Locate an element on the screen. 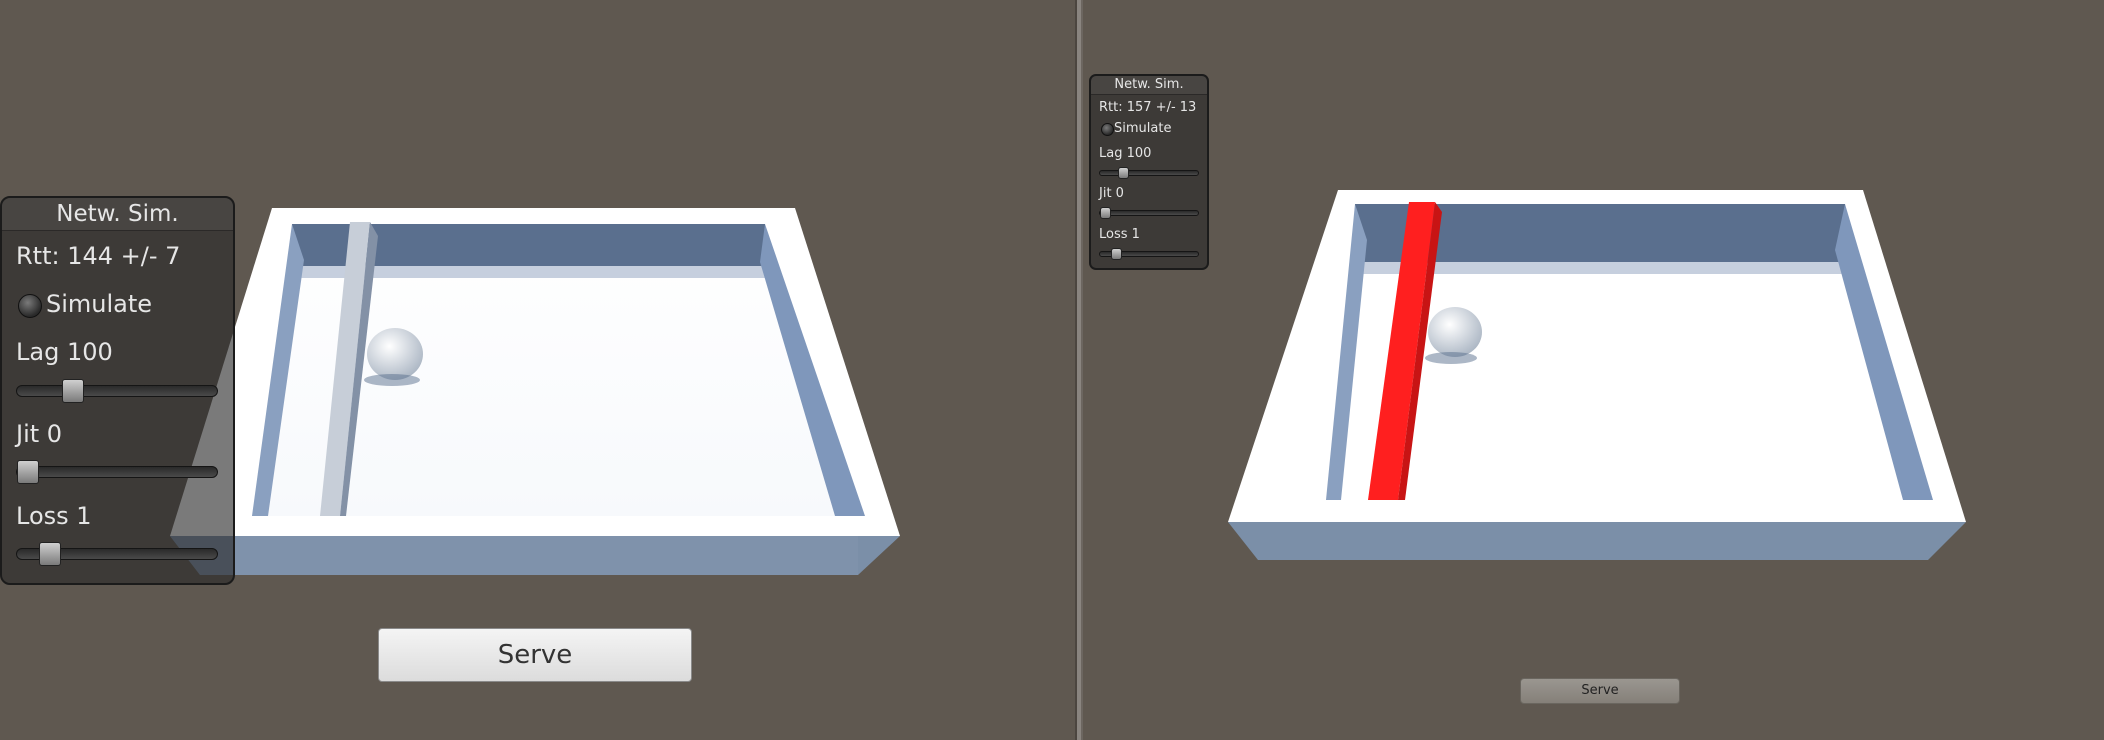 This screenshot has width=2104, height=740. view-divider is located at coordinates (1079, 370).